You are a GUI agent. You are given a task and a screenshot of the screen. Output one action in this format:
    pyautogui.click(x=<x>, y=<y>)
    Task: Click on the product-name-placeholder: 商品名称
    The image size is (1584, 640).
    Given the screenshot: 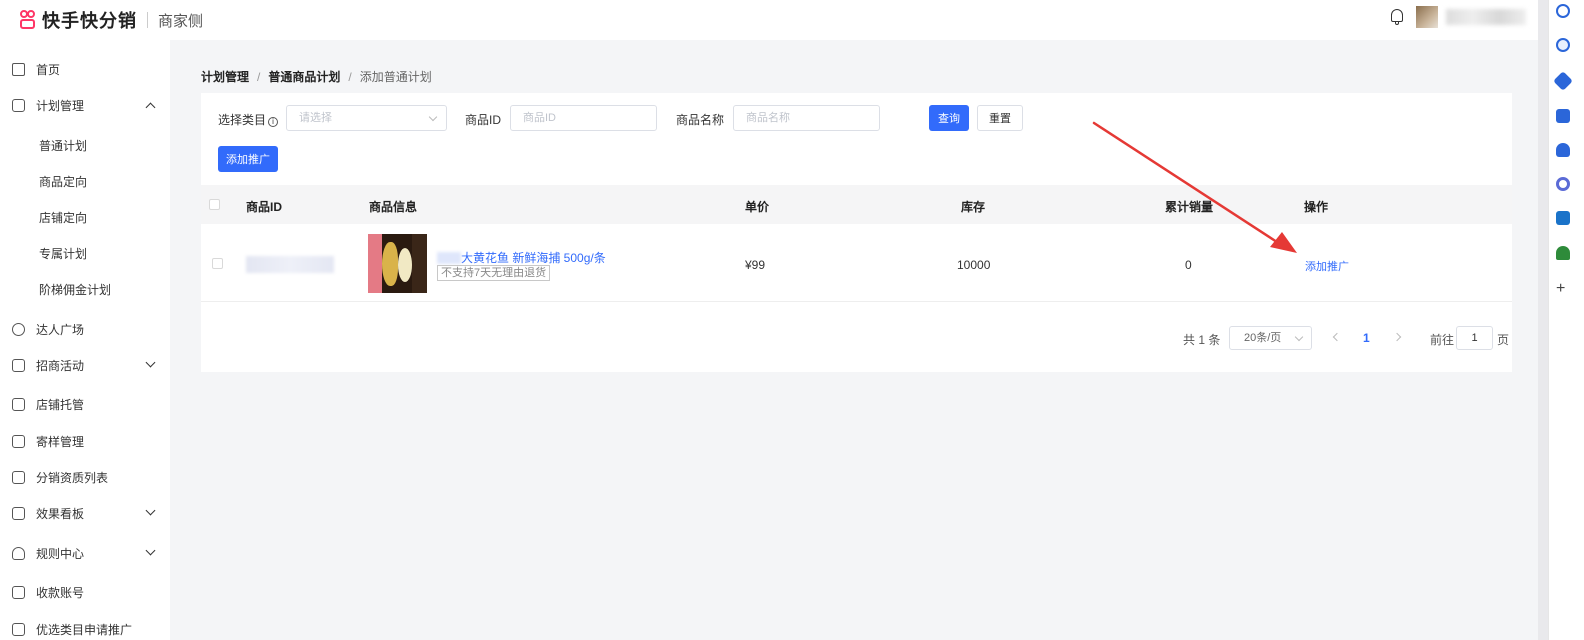 What is the action you would take?
    pyautogui.click(x=768, y=118)
    